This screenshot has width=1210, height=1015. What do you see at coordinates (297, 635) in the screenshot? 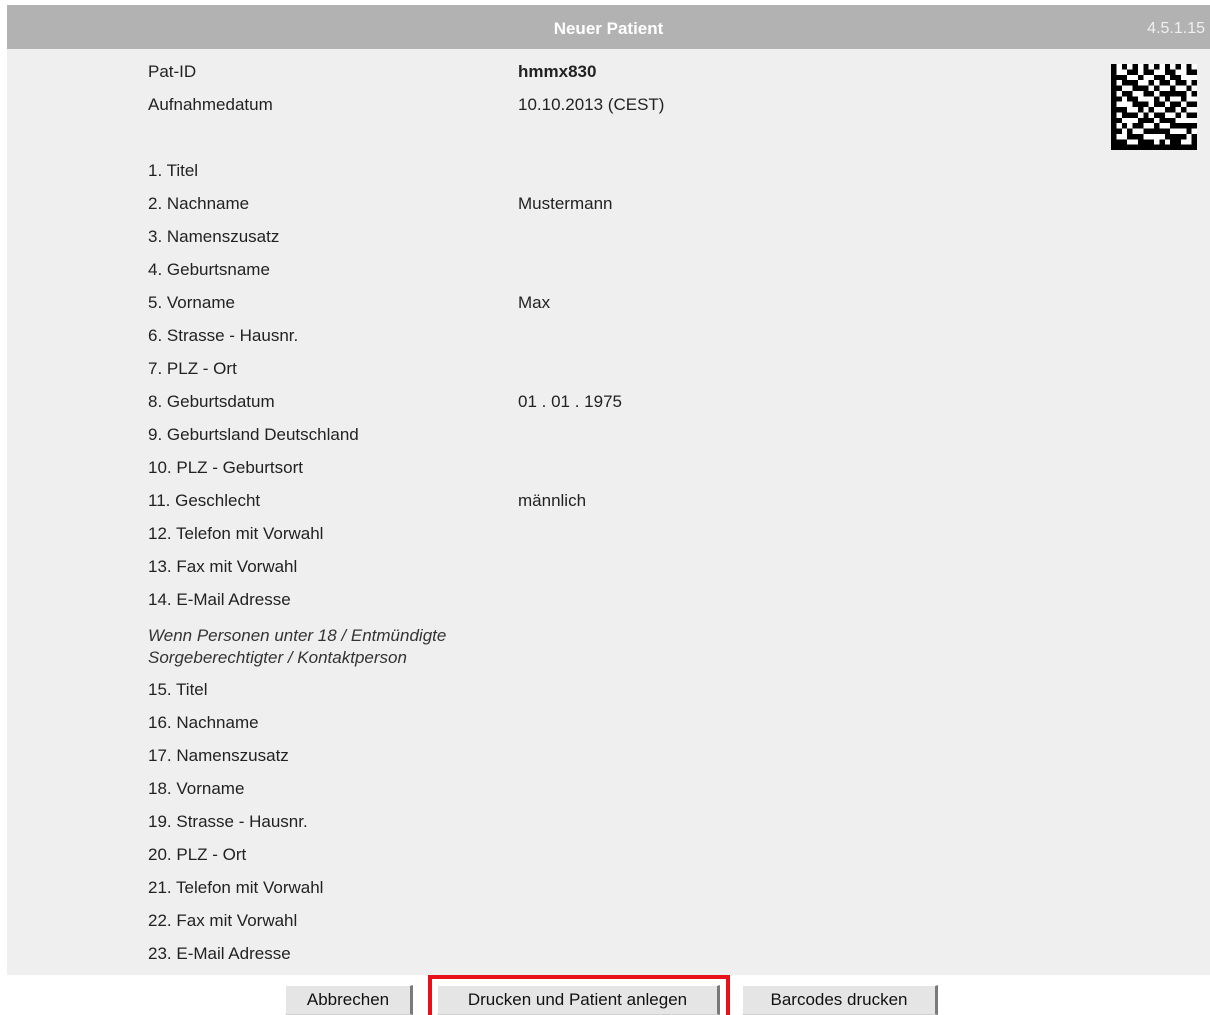
I see `guardian-note-line: Wenn Personen unter 18 / Entmündigte` at bounding box center [297, 635].